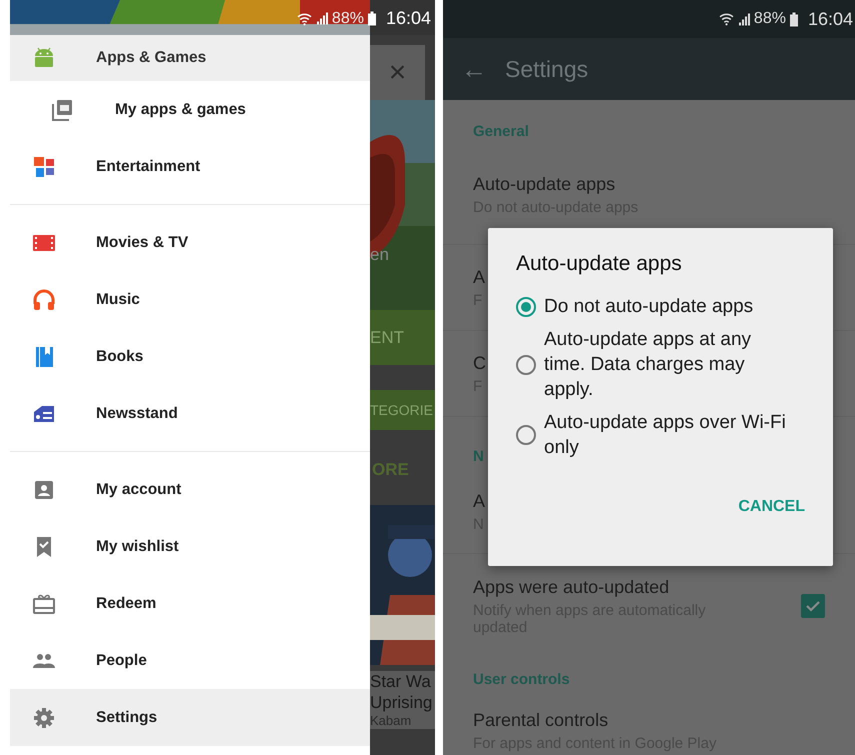 This screenshot has height=755, width=855. Describe the element at coordinates (190, 242) in the screenshot. I see `drawer-item: Movies & TV` at that location.